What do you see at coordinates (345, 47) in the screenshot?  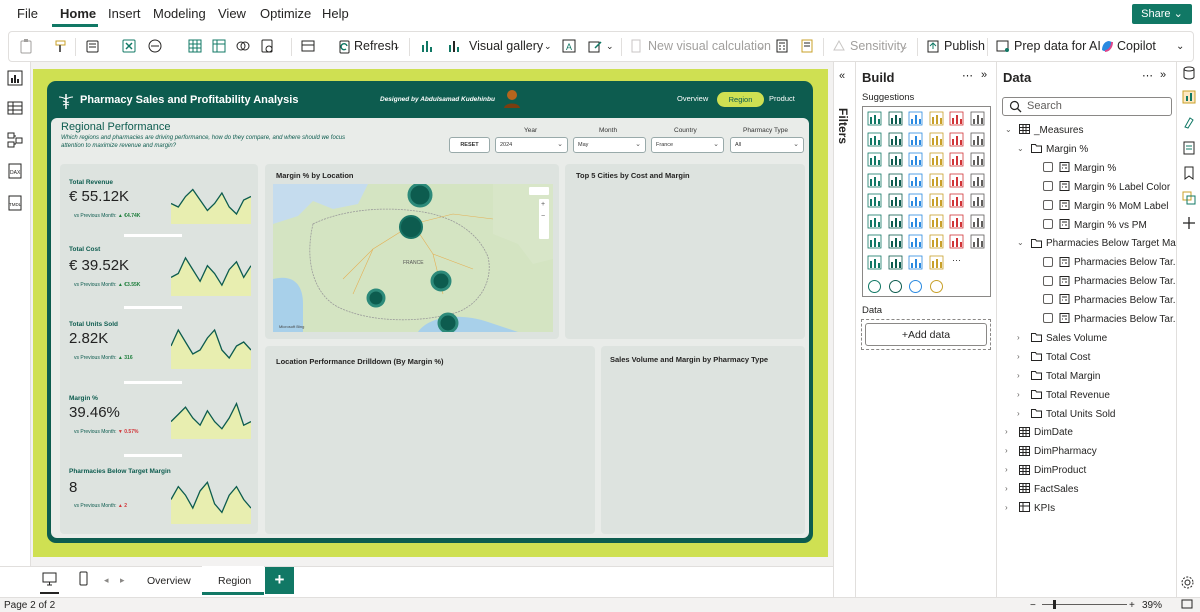 I see `refresh-icon` at bounding box center [345, 47].